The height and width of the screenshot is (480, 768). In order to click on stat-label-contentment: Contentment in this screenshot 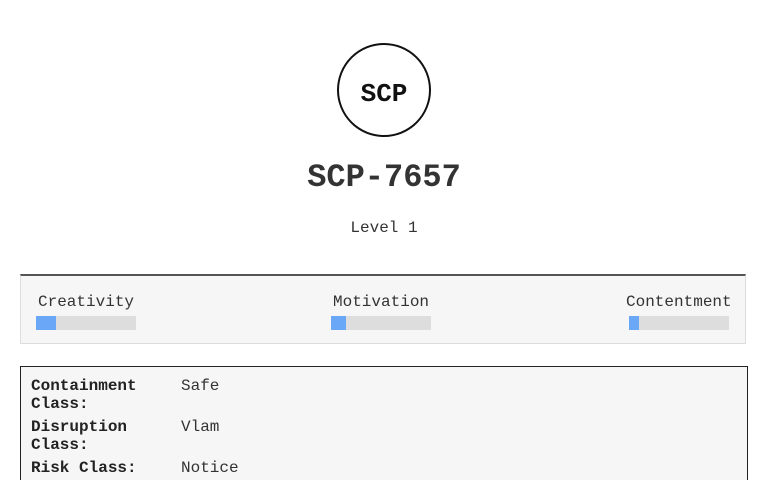, I will do `click(679, 302)`.